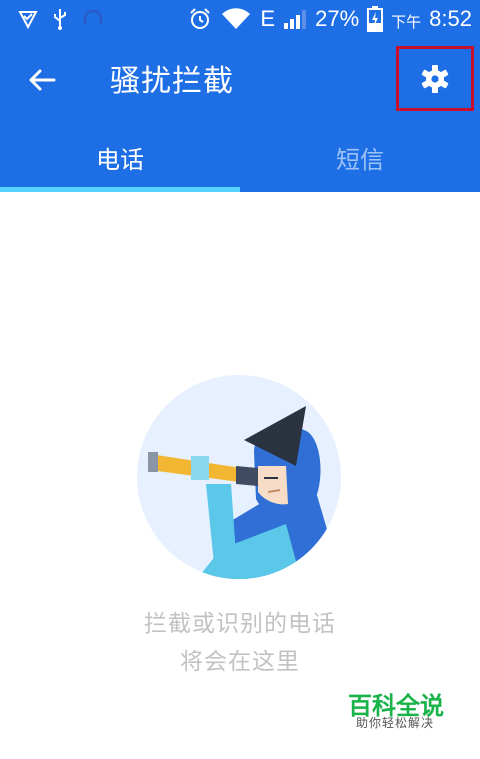  I want to click on back-button, so click(42, 80).